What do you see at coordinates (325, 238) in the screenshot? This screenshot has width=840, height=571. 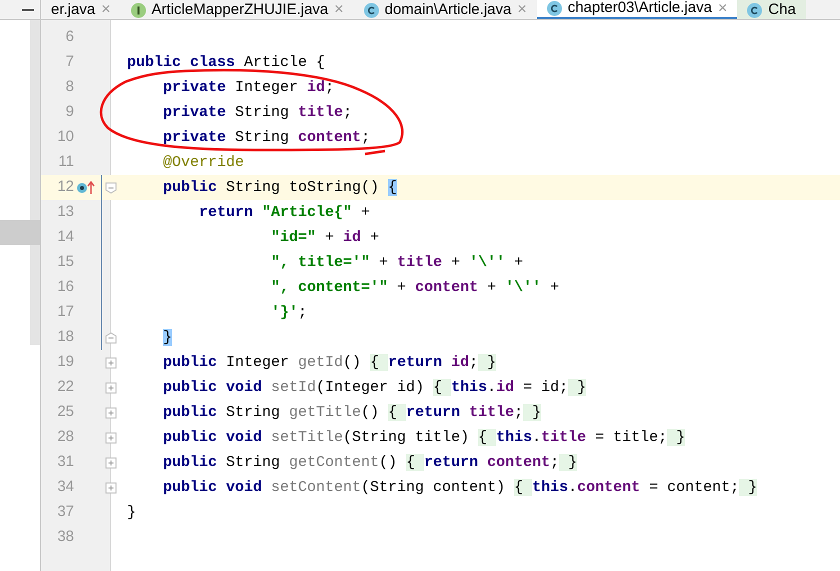 I see `code-line: "id=" + id +` at bounding box center [325, 238].